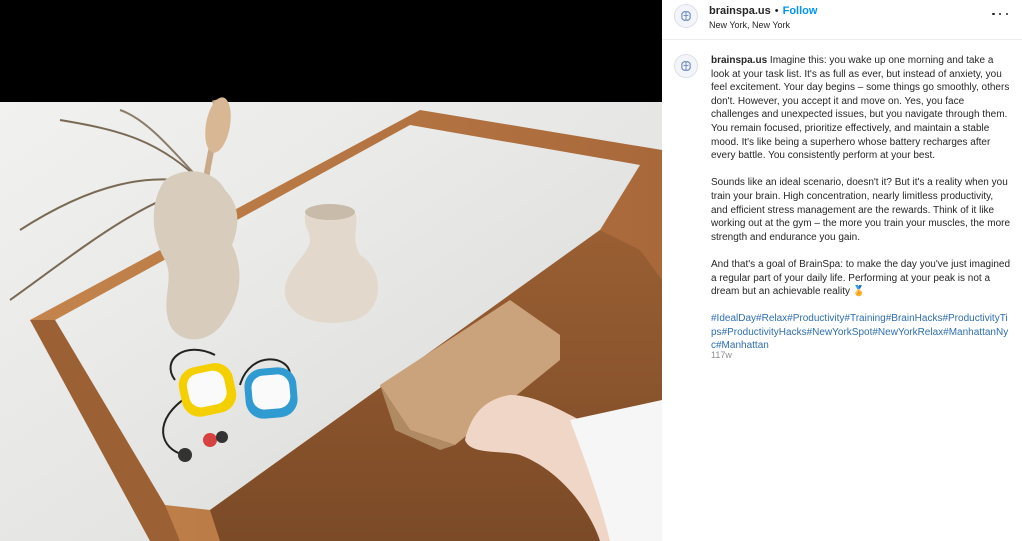 The width and height of the screenshot is (1022, 541). I want to click on hashtag-link: #Productivity, so click(815, 318).